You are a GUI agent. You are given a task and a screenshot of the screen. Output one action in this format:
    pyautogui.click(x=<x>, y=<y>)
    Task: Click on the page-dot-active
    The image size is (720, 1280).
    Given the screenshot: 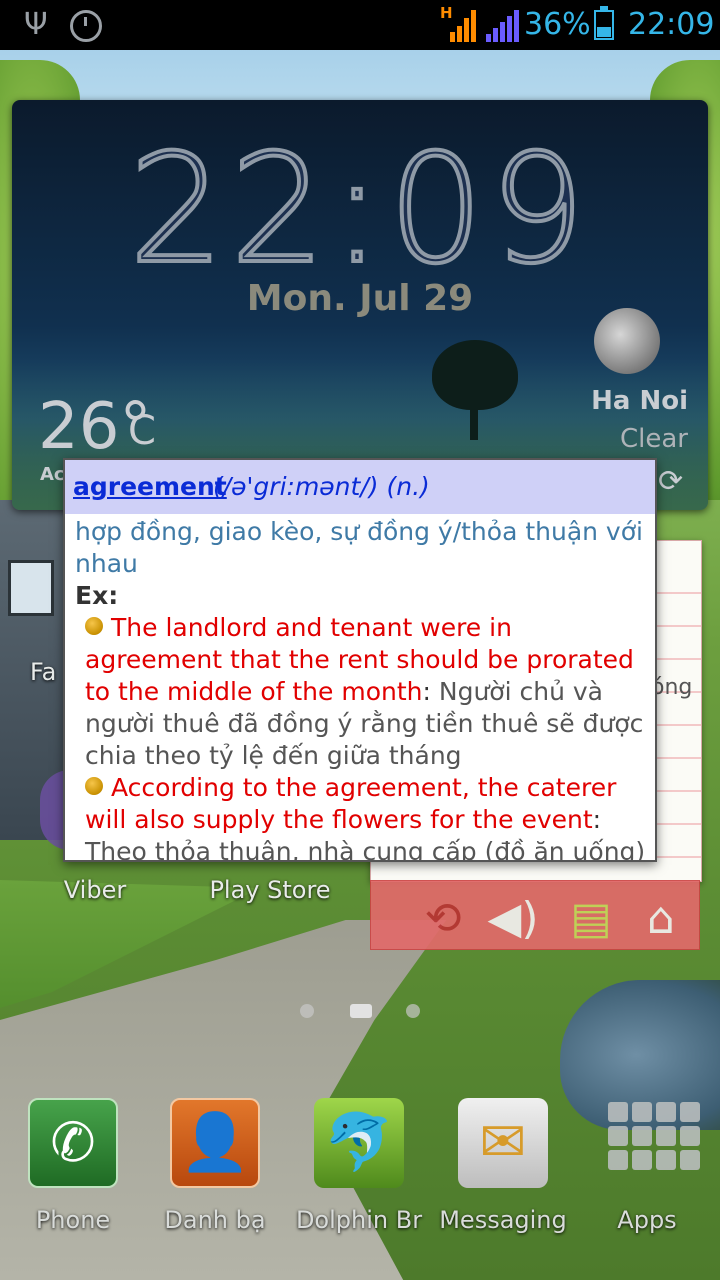 What is the action you would take?
    pyautogui.click(x=361, y=1011)
    